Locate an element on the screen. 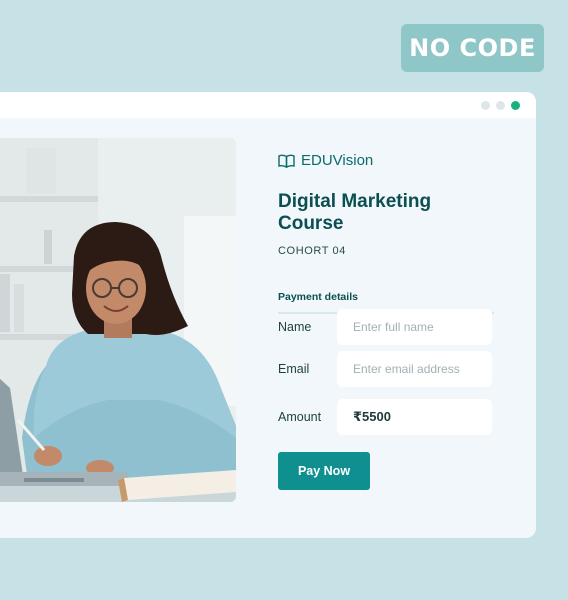 Image resolution: width=568 pixels, height=600 pixels. brand-name: EDUVision is located at coordinates (337, 160).